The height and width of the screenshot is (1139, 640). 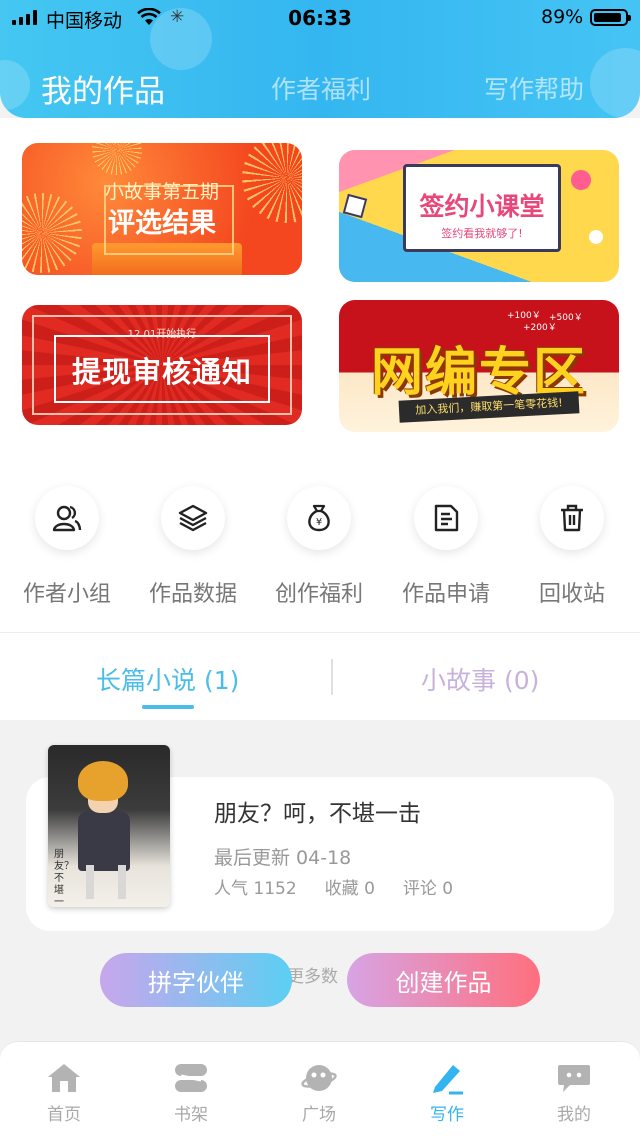 What do you see at coordinates (109, 826) in the screenshot?
I see `book-cover-image: 朋友？不堪一击` at bounding box center [109, 826].